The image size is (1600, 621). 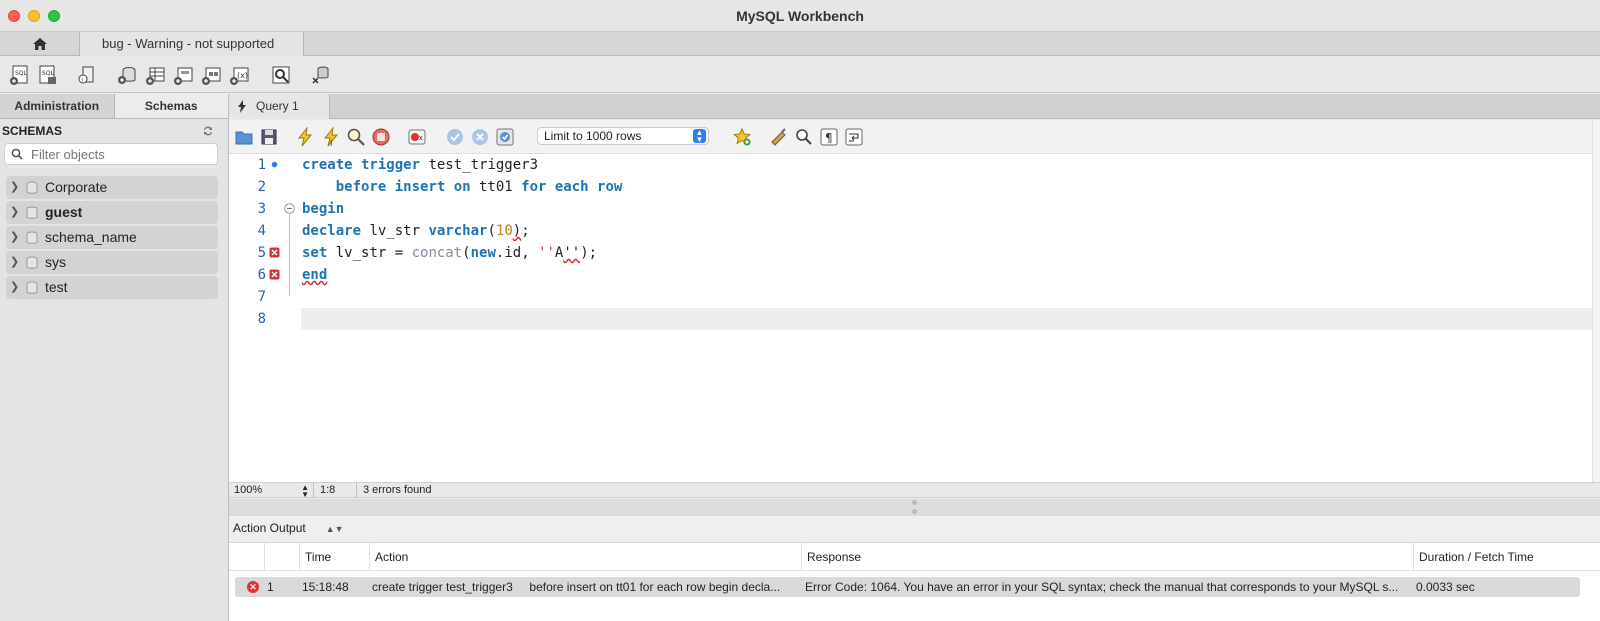 What do you see at coordinates (261, 297) in the screenshot?
I see `line-number: 7` at bounding box center [261, 297].